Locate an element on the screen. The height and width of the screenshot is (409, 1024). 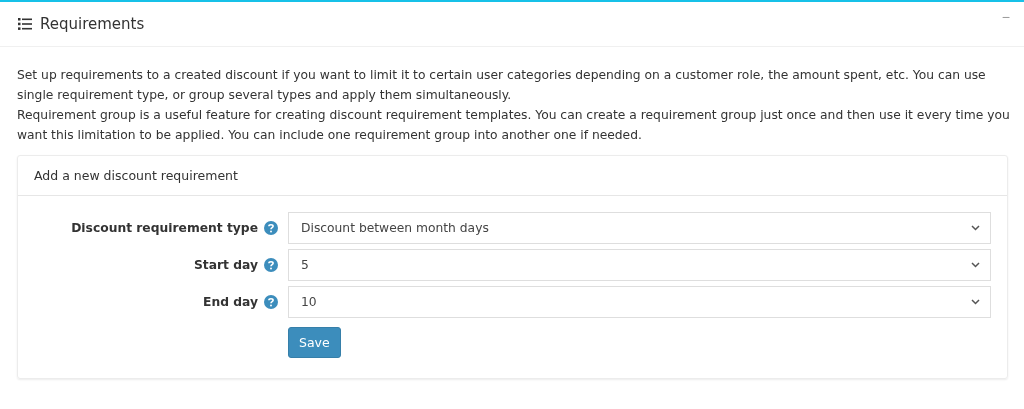
card-title: Add a new discount requirement is located at coordinates (136, 175).